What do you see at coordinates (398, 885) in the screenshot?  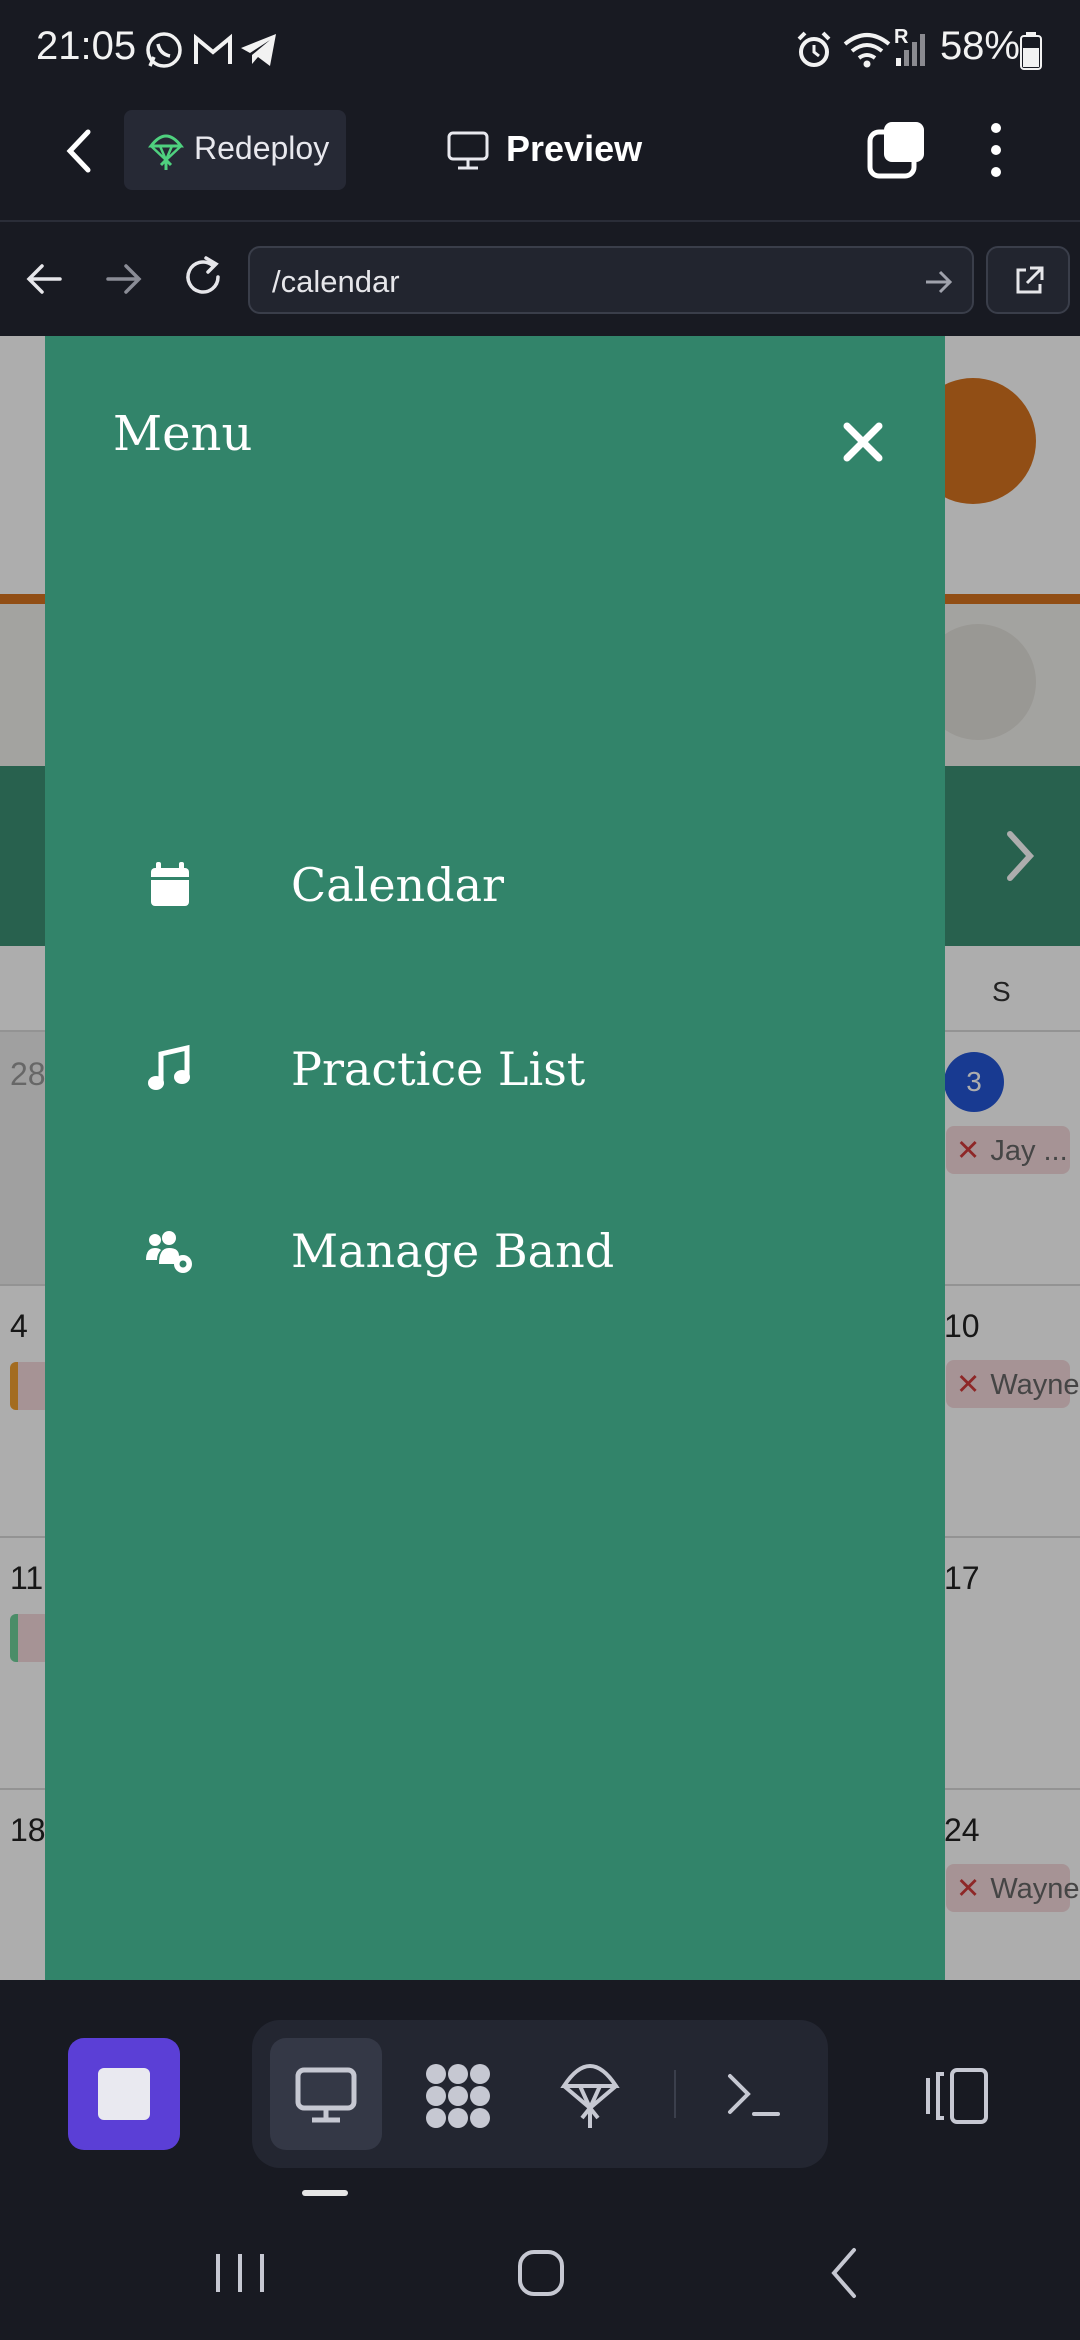 I see `menu-item-label: Calendar` at bounding box center [398, 885].